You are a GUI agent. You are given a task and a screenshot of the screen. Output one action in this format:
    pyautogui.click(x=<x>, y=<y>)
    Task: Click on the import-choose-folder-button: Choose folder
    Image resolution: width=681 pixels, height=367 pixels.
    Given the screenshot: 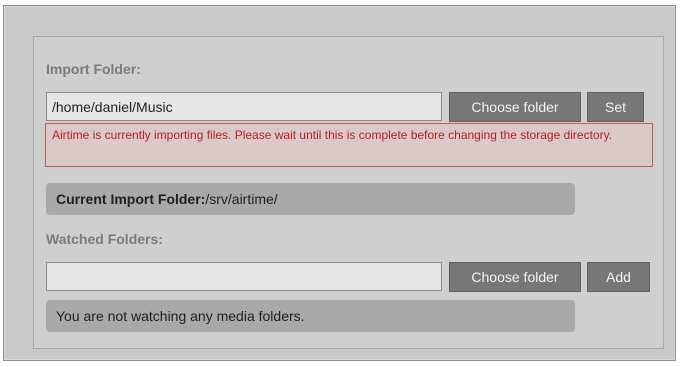 What is the action you would take?
    pyautogui.click(x=515, y=107)
    